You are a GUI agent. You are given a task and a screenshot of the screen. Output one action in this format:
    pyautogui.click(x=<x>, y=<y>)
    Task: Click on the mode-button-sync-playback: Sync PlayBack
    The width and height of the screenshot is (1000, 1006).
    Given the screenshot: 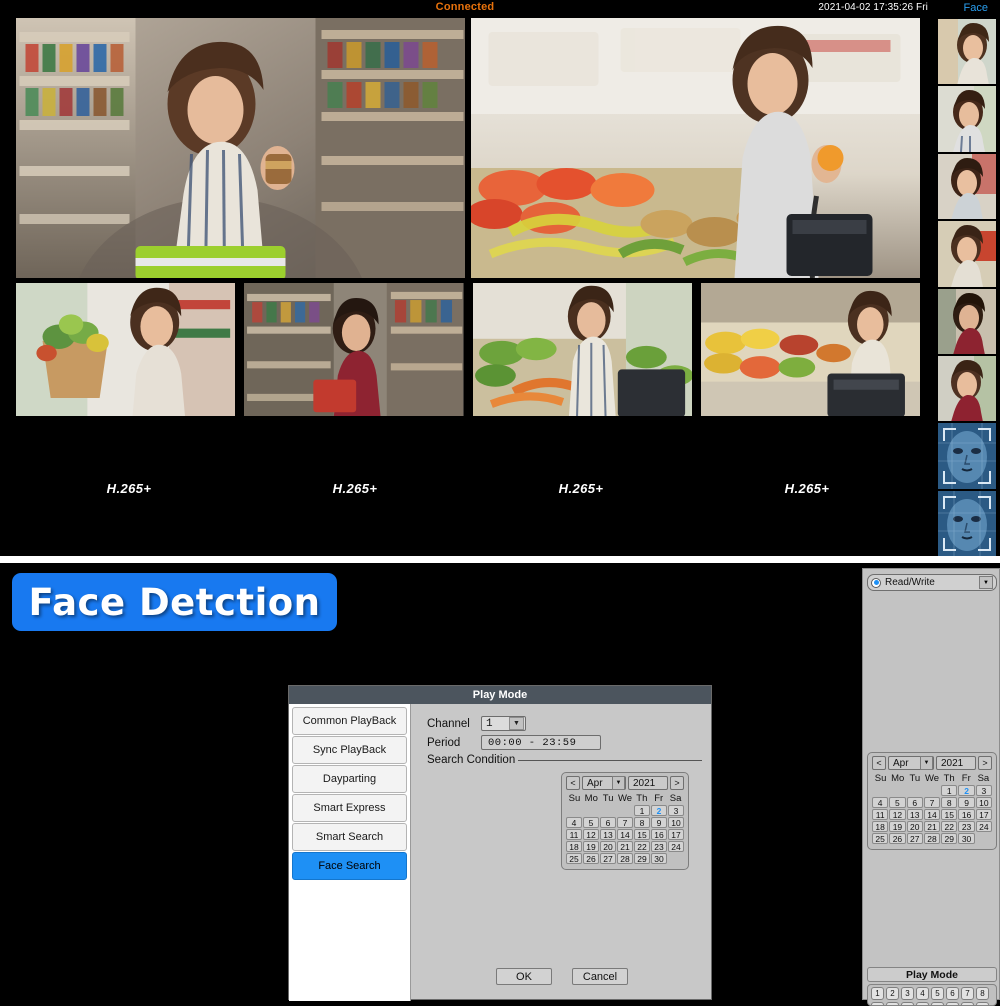 What is the action you would take?
    pyautogui.click(x=349, y=750)
    